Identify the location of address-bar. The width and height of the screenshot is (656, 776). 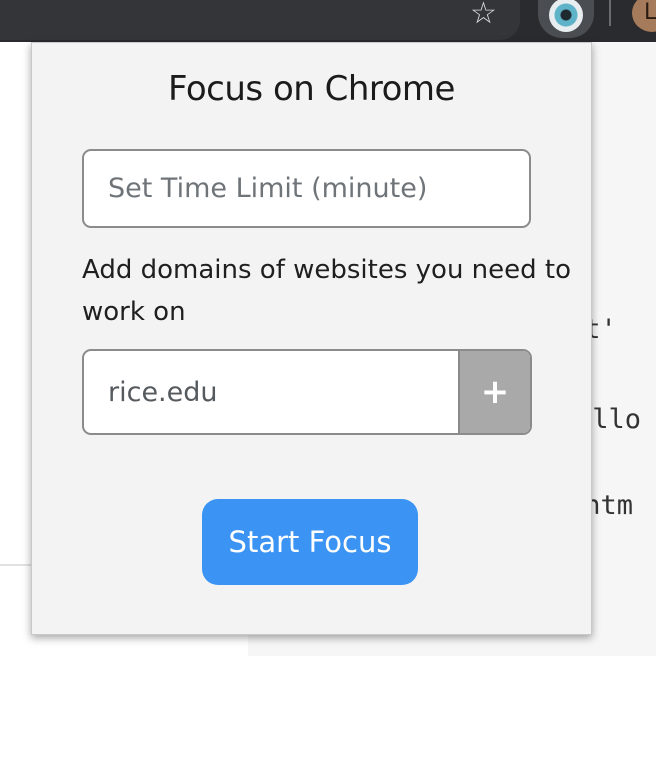
(260, 20).